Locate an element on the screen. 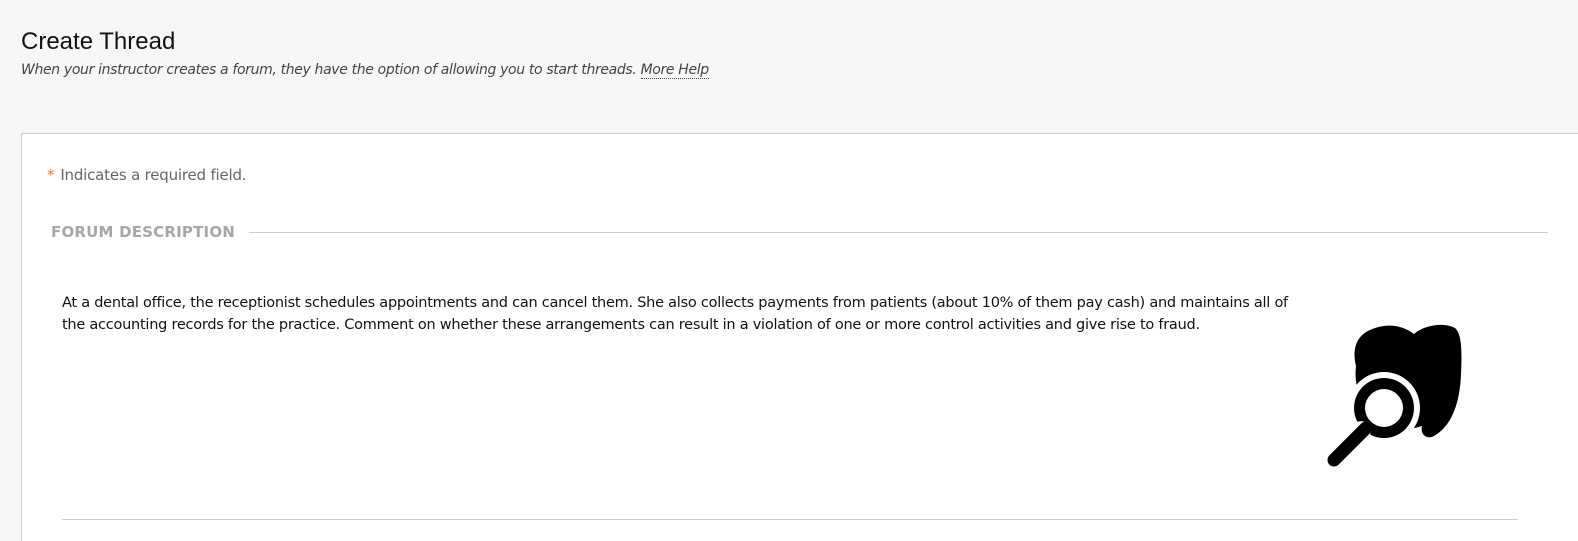 The height and width of the screenshot is (541, 1578). required-field-note: * Indicates a required field. is located at coordinates (147, 175).